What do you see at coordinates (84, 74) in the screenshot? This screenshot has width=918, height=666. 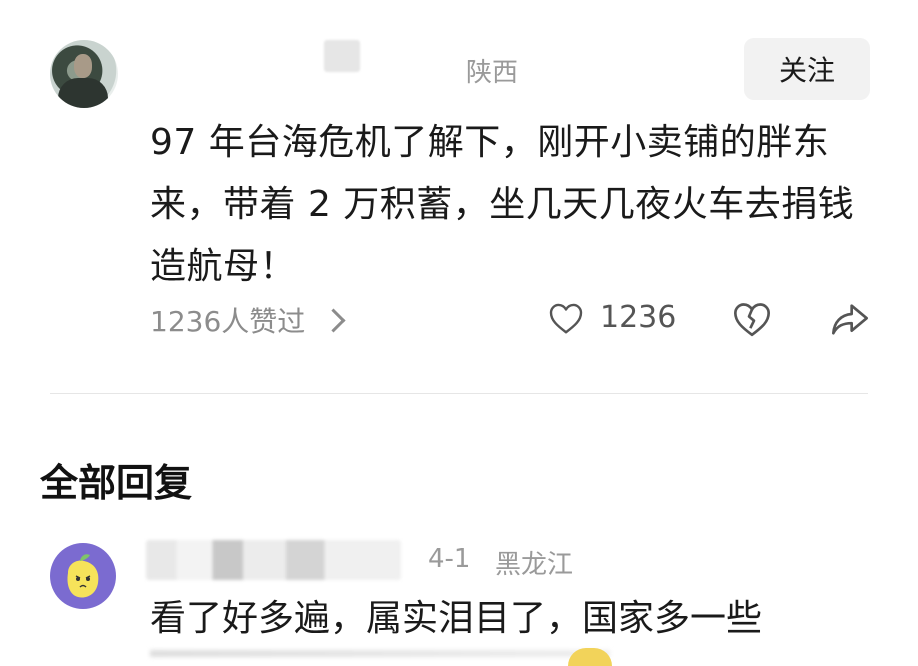 I see `author-avatar` at bounding box center [84, 74].